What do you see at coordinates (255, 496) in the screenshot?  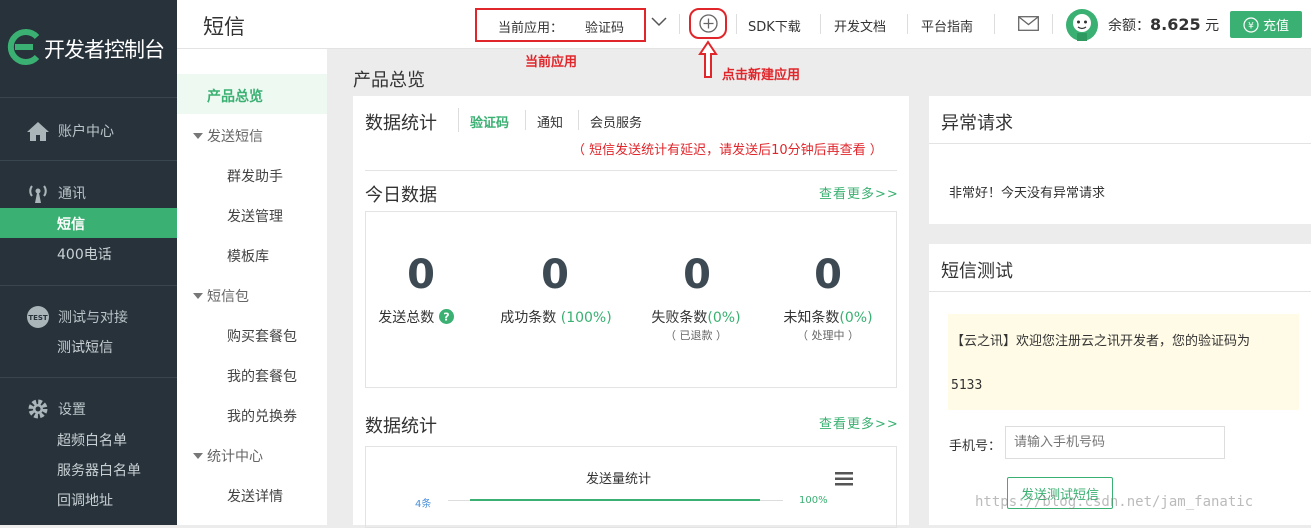 I see `subnav-item-send-detail: 发送详情` at bounding box center [255, 496].